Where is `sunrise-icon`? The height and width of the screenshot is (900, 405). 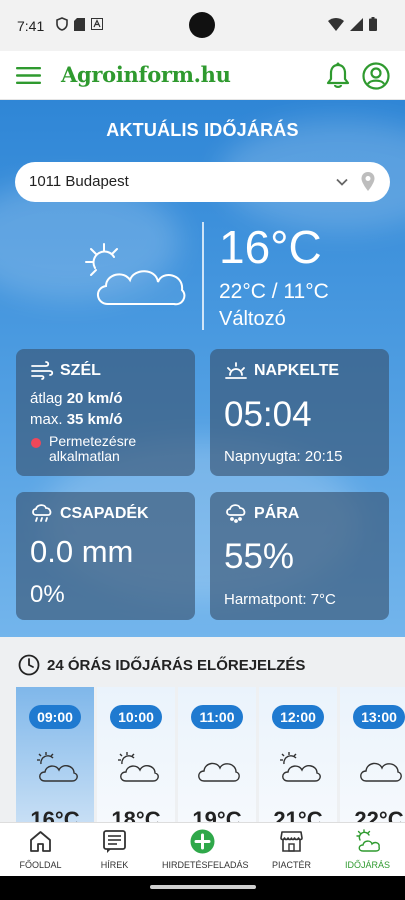
sunrise-icon is located at coordinates (236, 370).